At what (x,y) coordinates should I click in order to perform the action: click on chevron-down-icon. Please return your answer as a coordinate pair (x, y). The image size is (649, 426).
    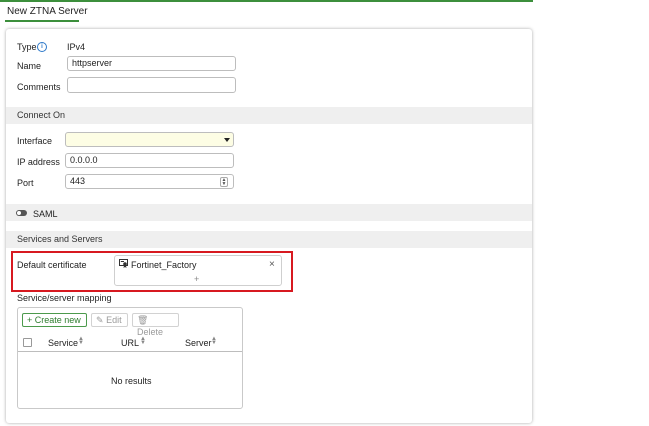
    Looking at the image, I should click on (227, 140).